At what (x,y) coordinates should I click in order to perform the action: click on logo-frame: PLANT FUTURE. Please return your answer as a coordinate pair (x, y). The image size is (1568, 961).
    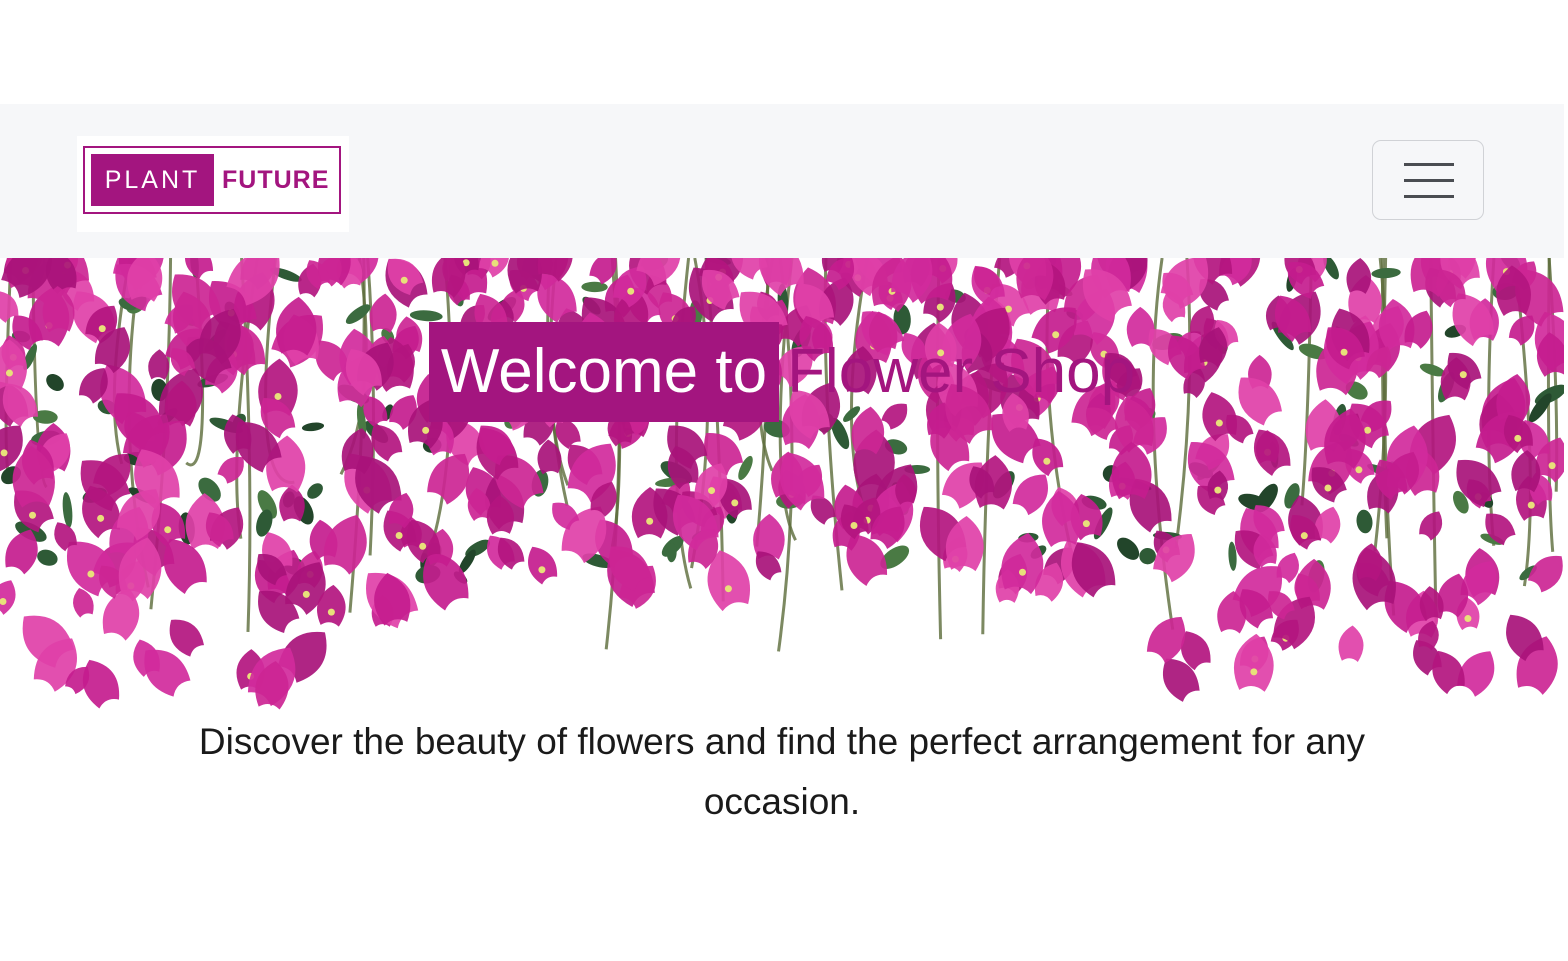
    Looking at the image, I should click on (212, 180).